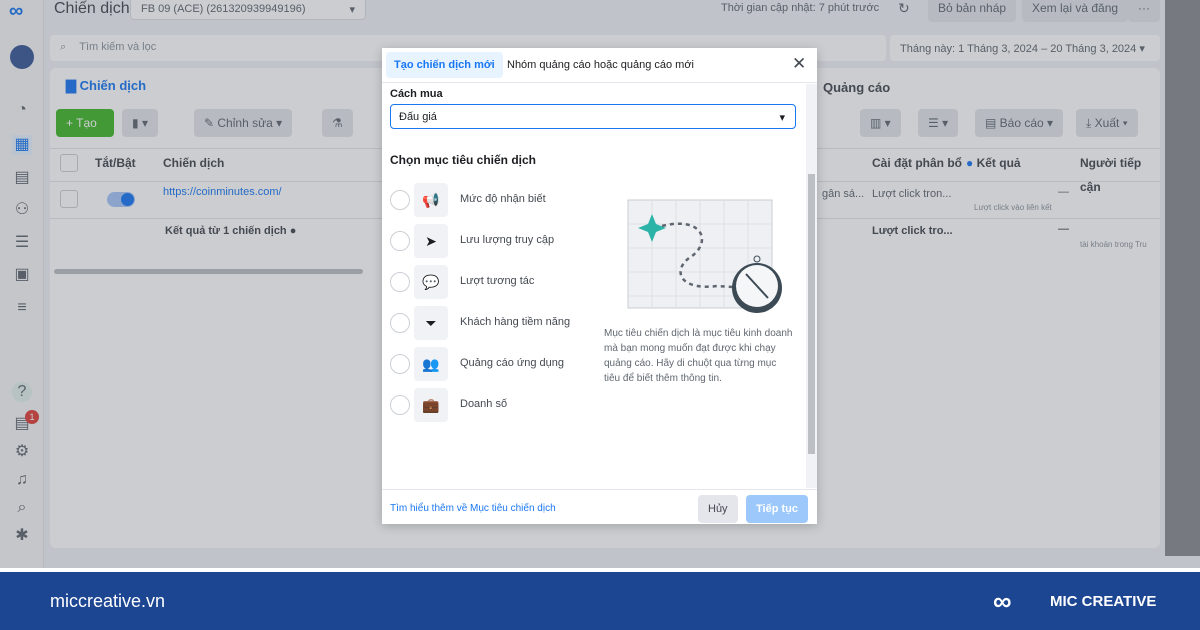 The image size is (1200, 630). I want to click on objective-title: Chọn mục tiêu chiến dịch, so click(463, 160).